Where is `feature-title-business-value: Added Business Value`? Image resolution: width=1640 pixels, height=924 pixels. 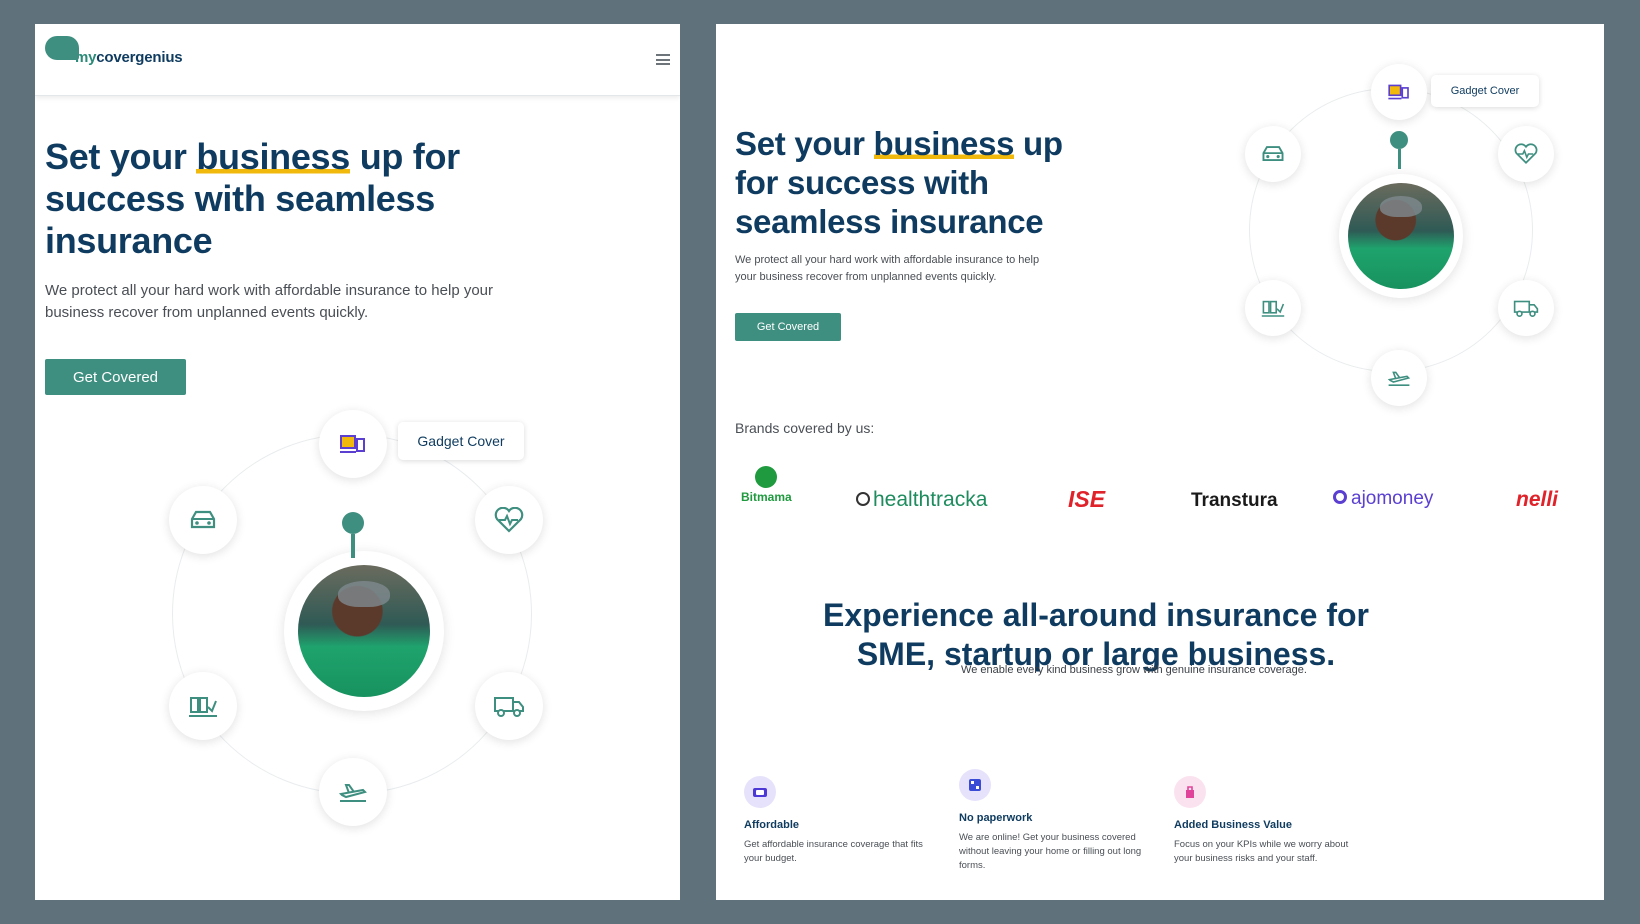 feature-title-business-value: Added Business Value is located at coordinates (1233, 825).